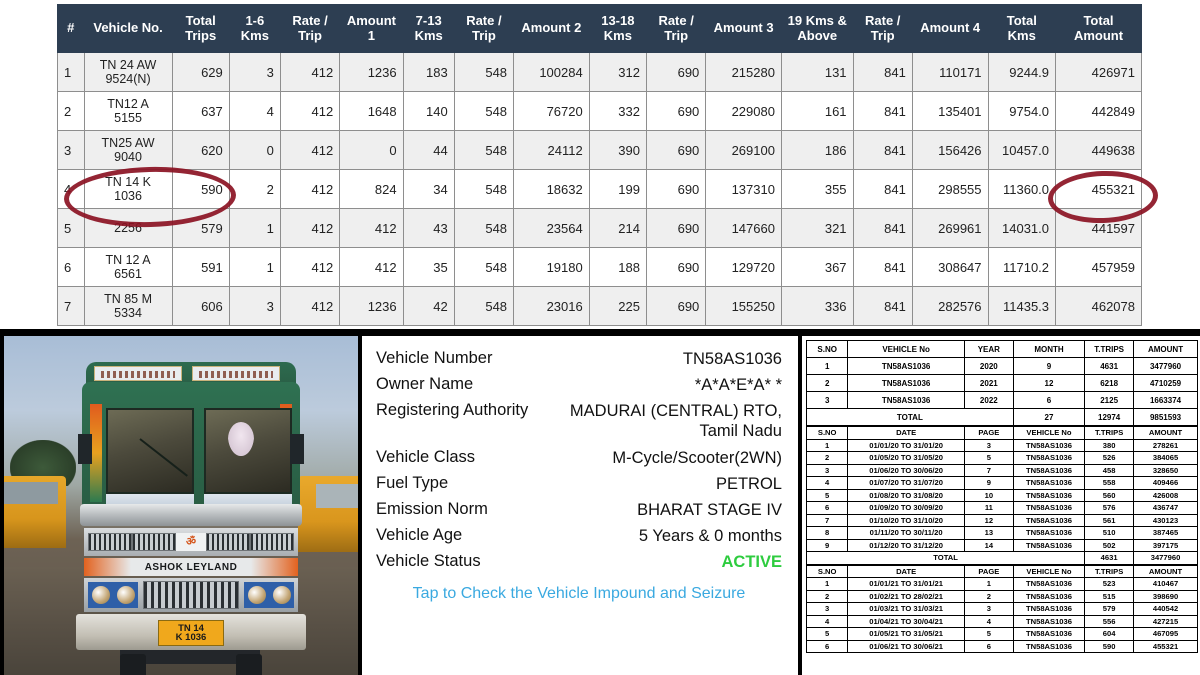 The height and width of the screenshot is (675, 1200). What do you see at coordinates (551, 267) in the screenshot?
I see `cell-amount2: 19180` at bounding box center [551, 267].